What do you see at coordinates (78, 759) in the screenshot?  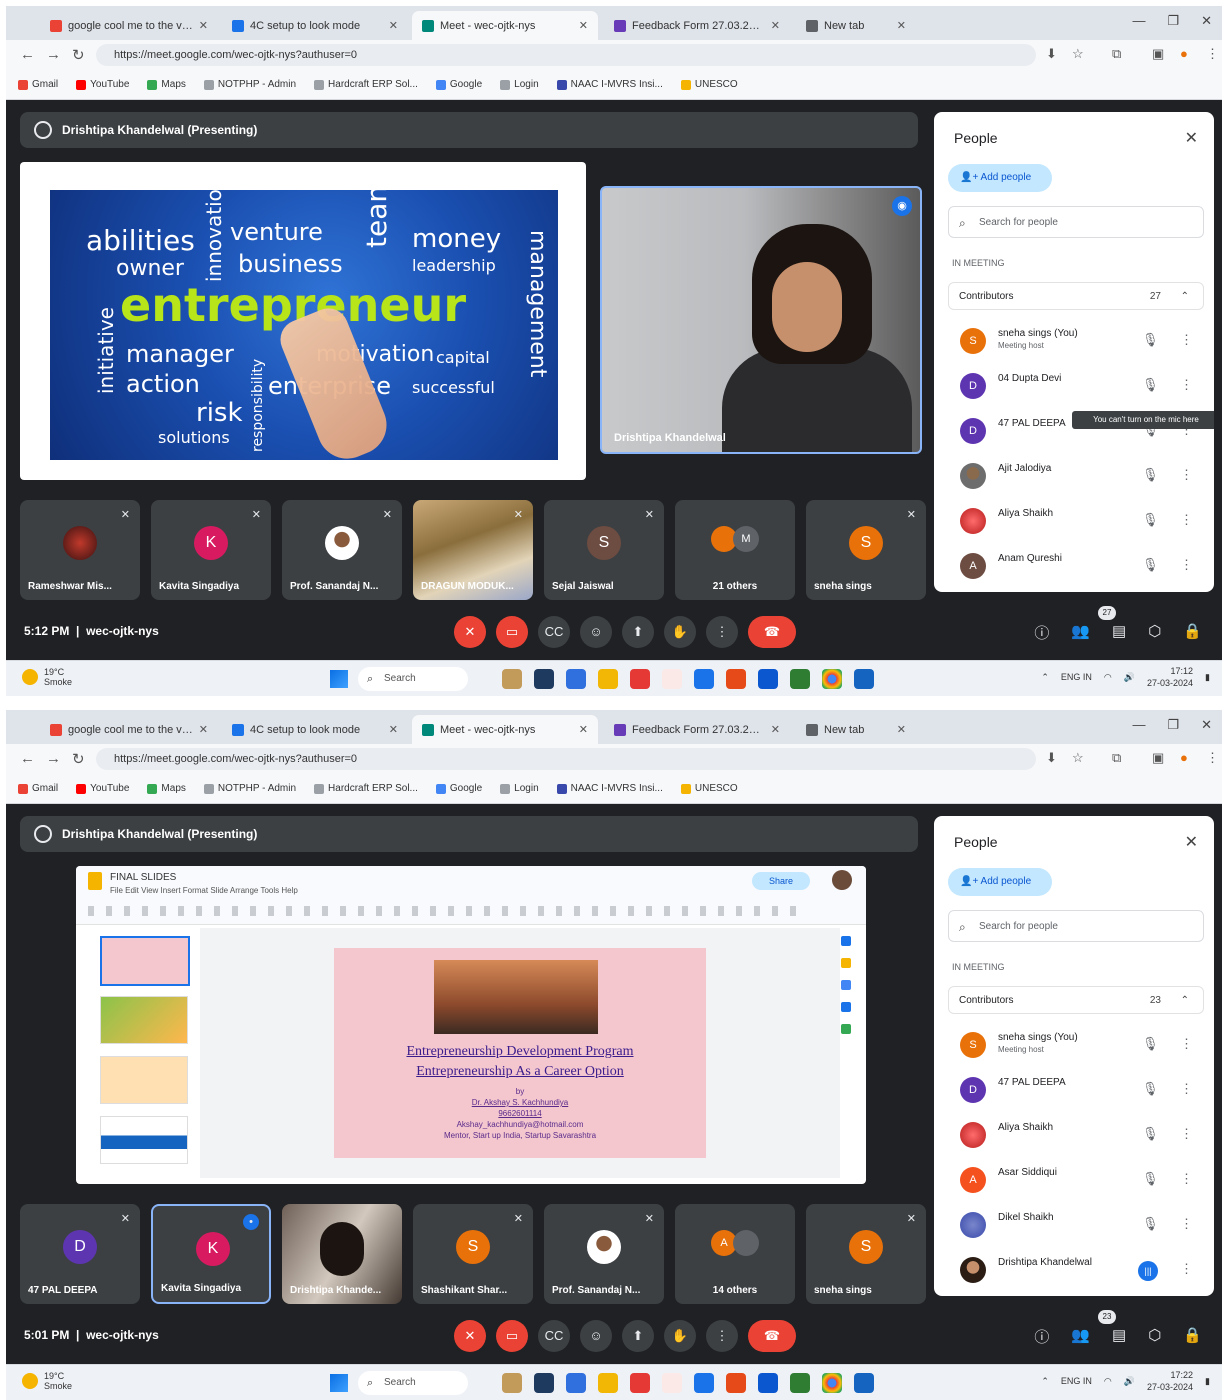 I see `reload-icon: ↻` at bounding box center [78, 759].